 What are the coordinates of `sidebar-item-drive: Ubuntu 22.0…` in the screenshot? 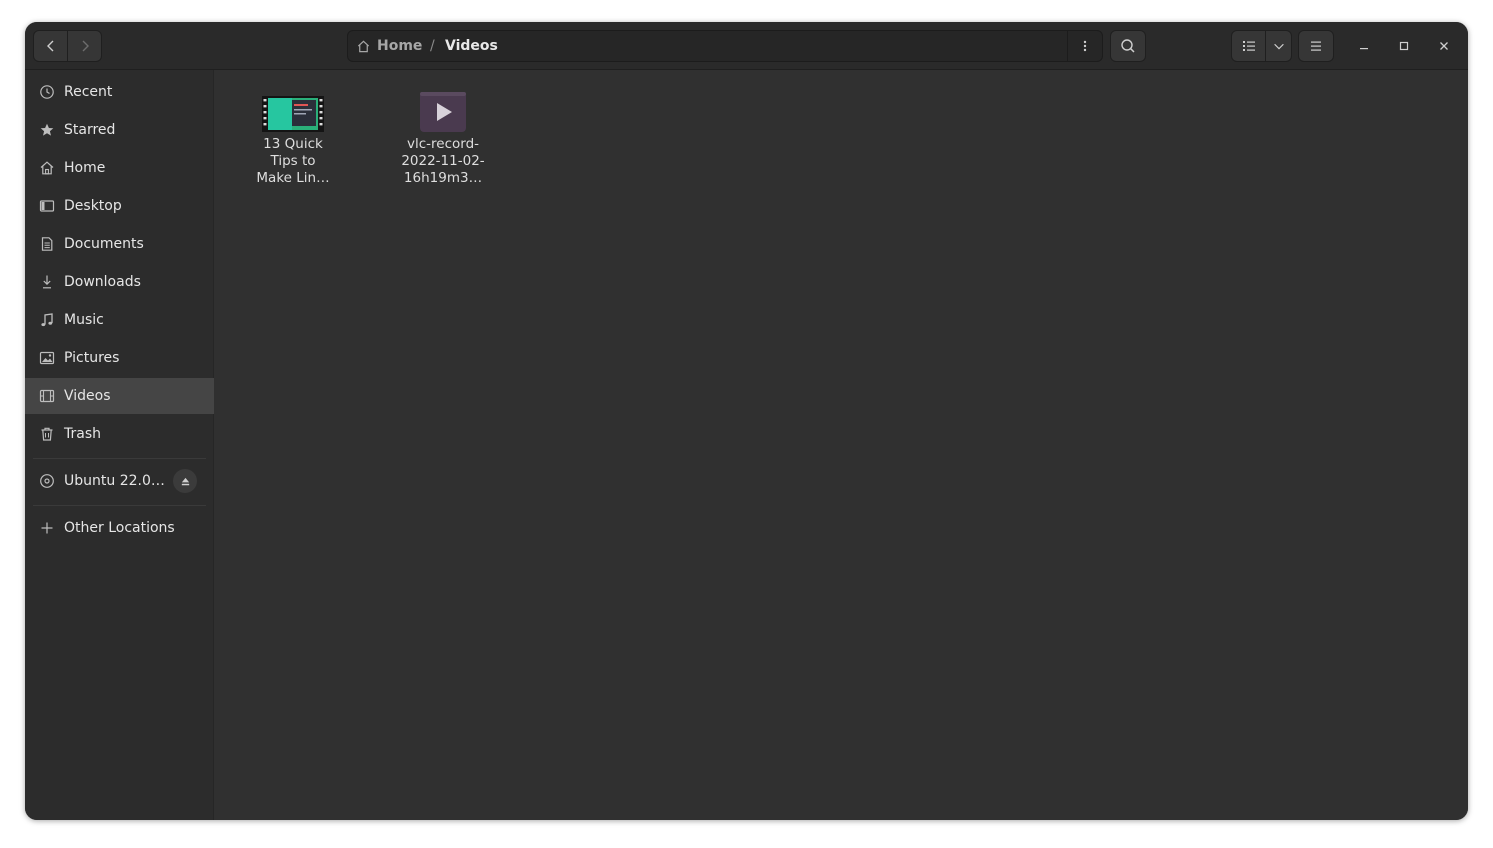 It's located at (119, 481).